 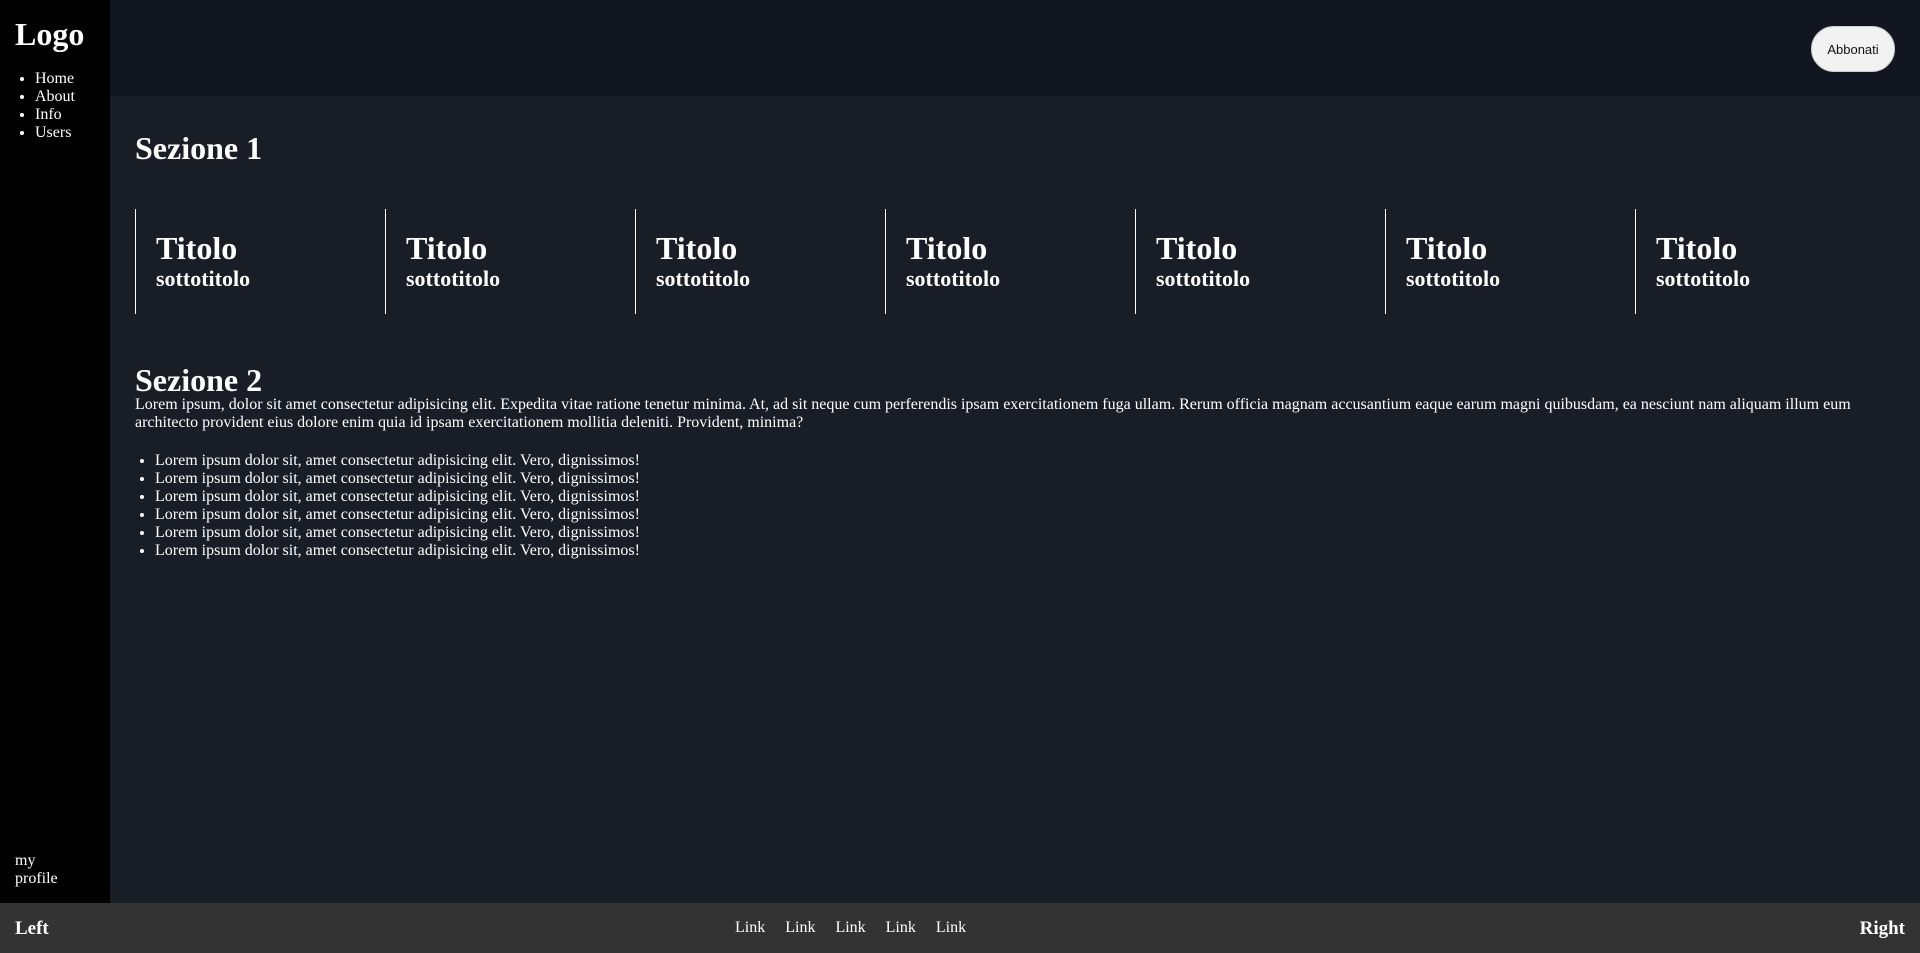 What do you see at coordinates (72, 115) in the screenshot?
I see `sidebar-item-info: Info` at bounding box center [72, 115].